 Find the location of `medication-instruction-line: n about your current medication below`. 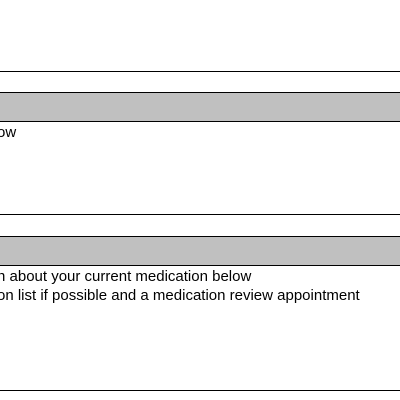

medication-instruction-line: n about your current medication below is located at coordinates (126, 276).